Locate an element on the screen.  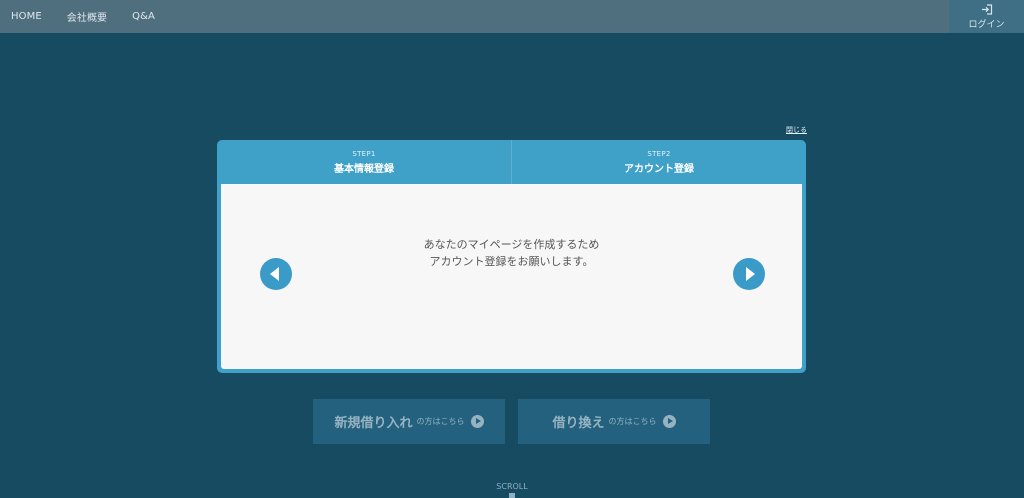
new-loan-sublabel: の方はこちら is located at coordinates (440, 421).